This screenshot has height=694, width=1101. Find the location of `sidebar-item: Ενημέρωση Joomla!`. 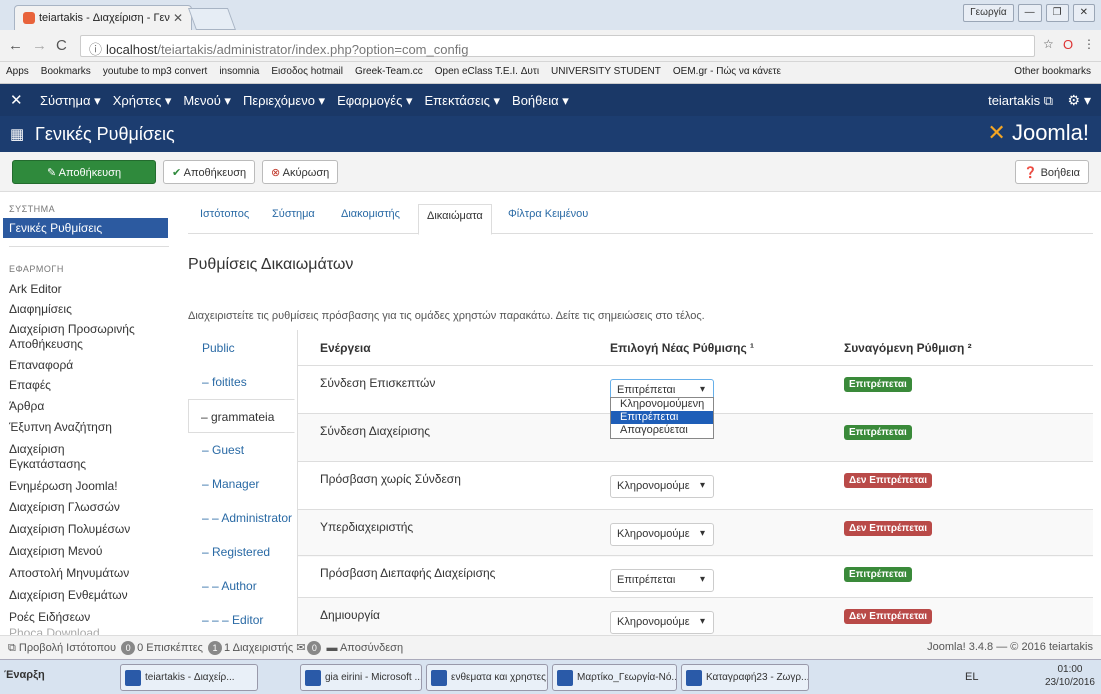

sidebar-item: Ενημέρωση Joomla! is located at coordinates (63, 486).